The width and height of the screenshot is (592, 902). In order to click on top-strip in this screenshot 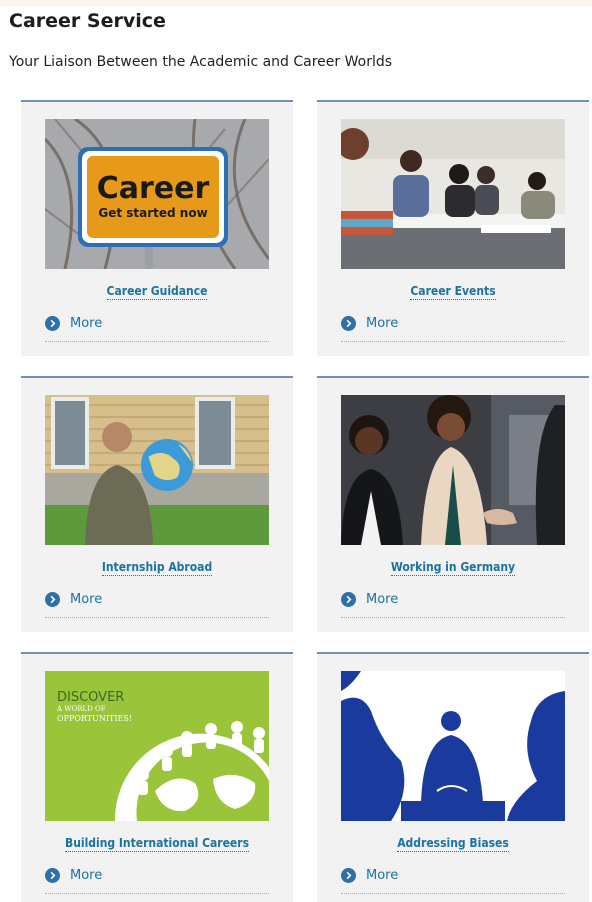, I will do `click(296, 3)`.